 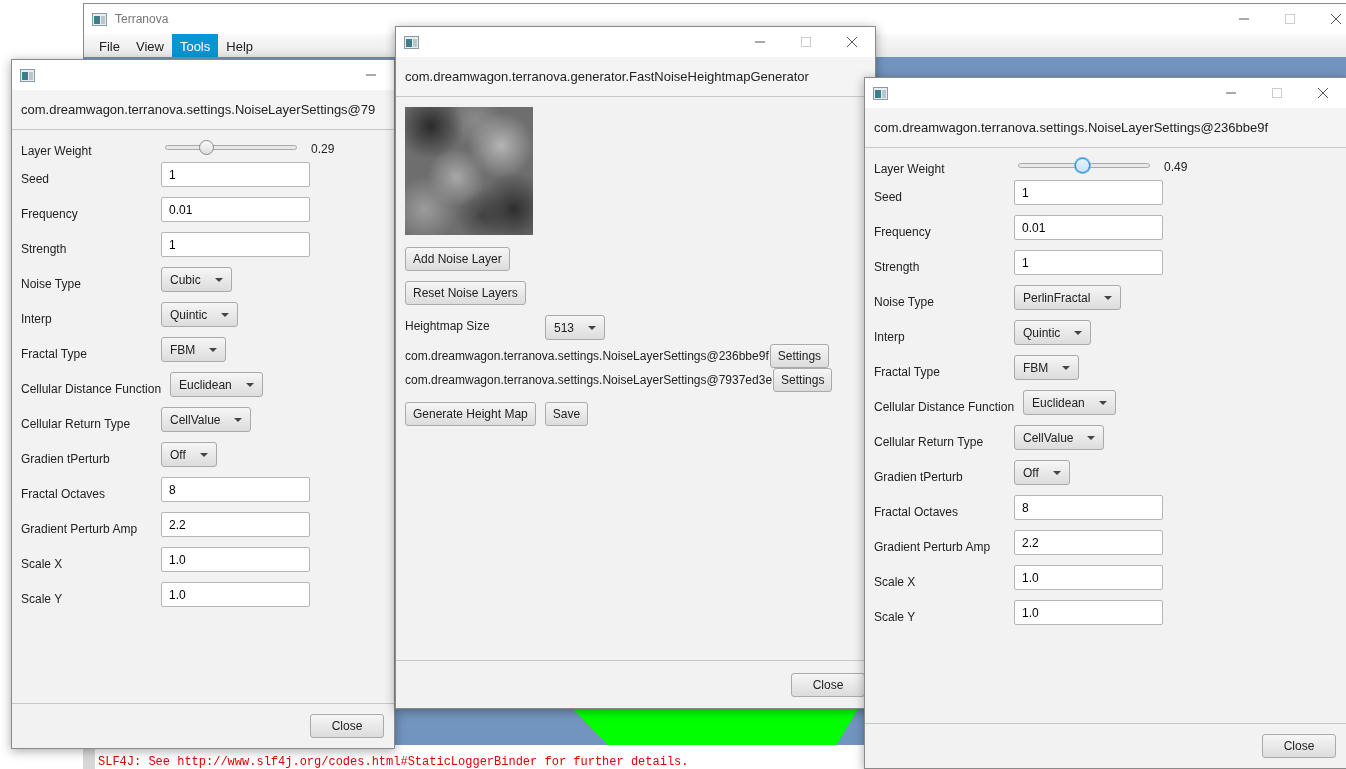 I want to click on menu-item: File, so click(x=109, y=45).